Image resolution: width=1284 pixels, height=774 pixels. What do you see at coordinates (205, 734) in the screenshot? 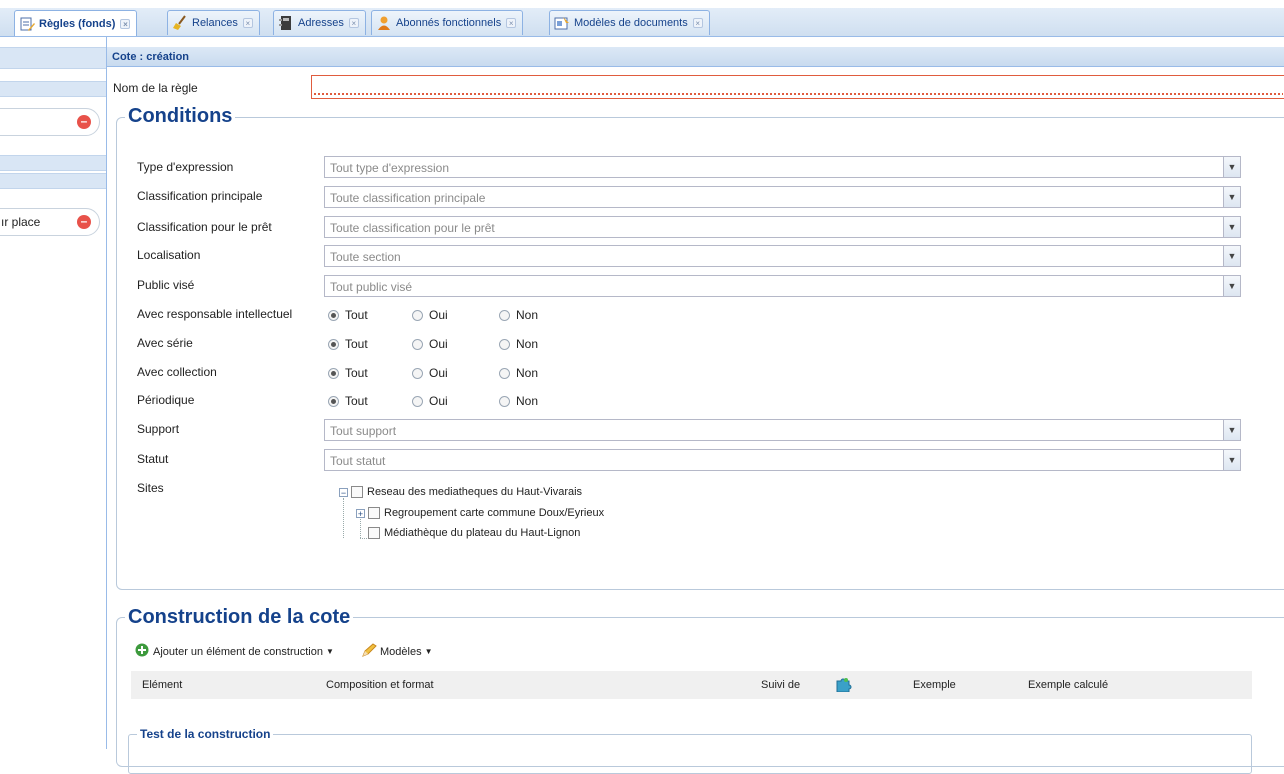
I see `test-legend: Test de la construction` at bounding box center [205, 734].